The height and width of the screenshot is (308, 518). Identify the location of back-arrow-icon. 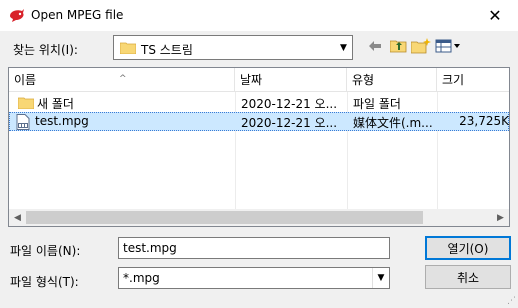
(375, 46).